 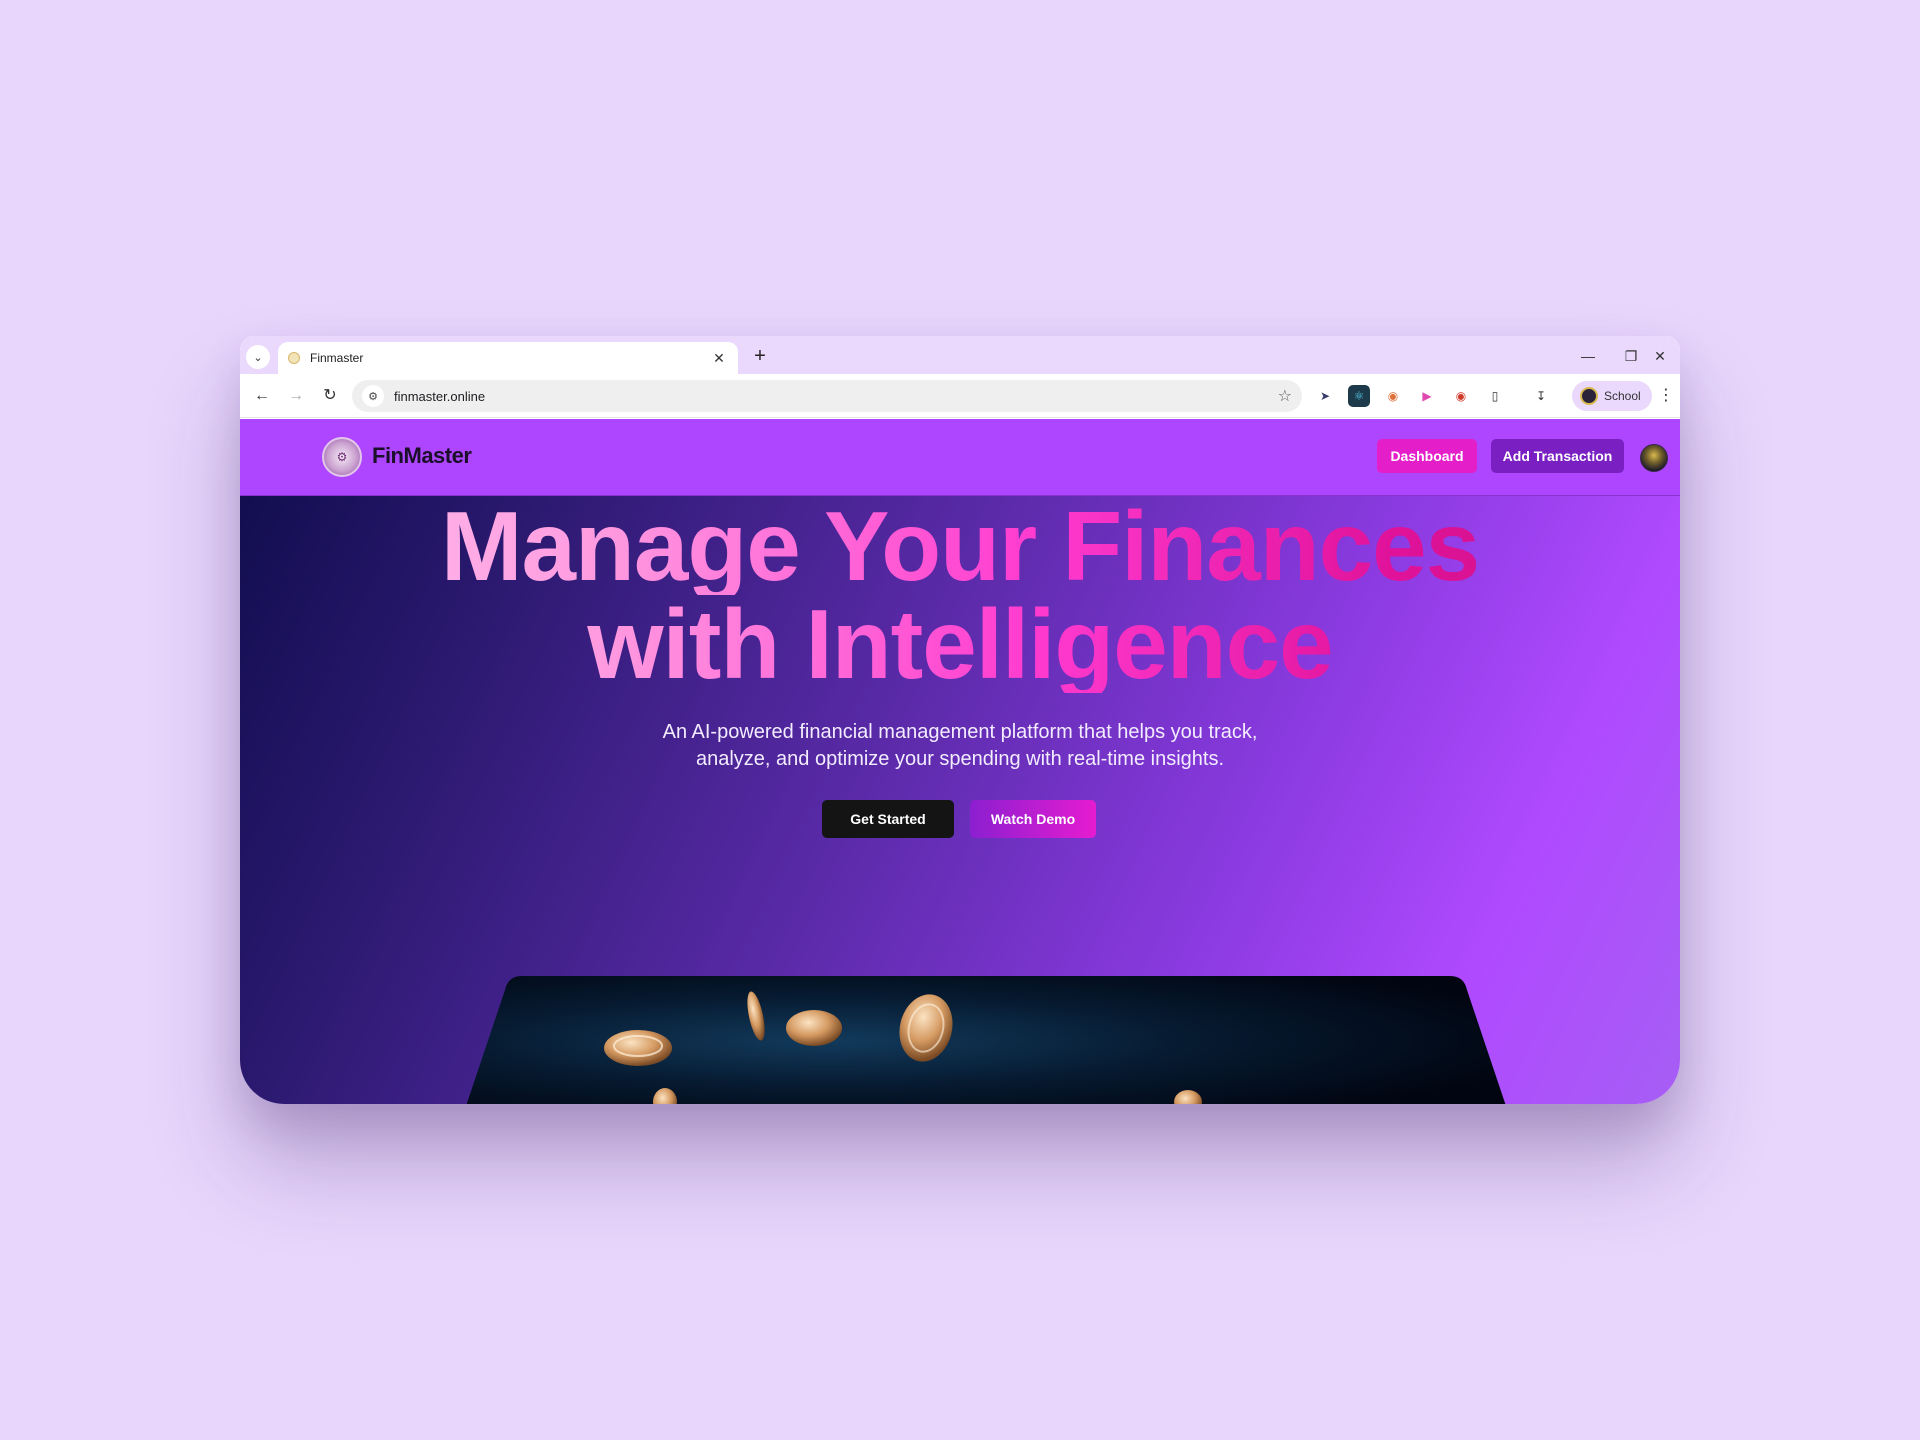 I want to click on star-icon: ☆, so click(x=1285, y=396).